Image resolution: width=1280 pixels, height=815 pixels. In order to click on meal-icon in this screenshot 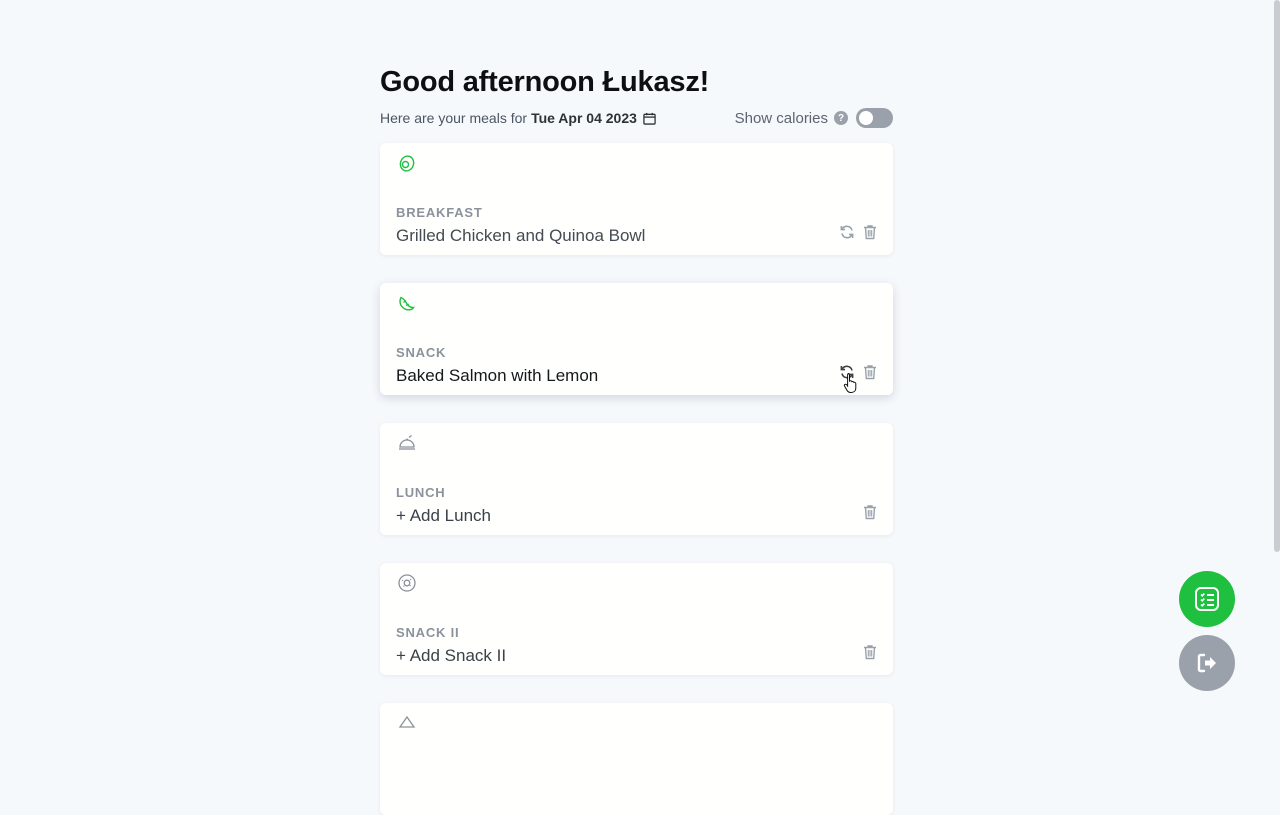, I will do `click(407, 723)`.